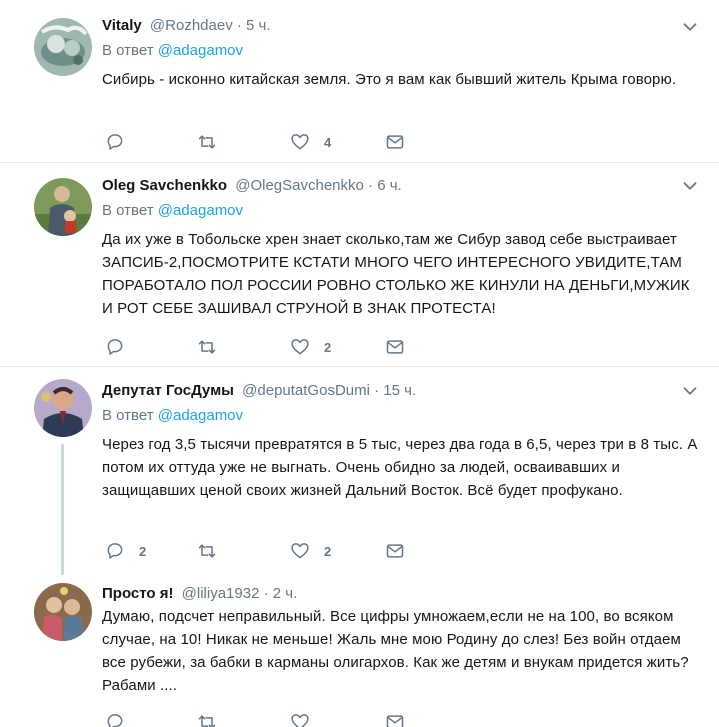 The height and width of the screenshot is (727, 719). I want to click on tweet-header: Oleg Savchenkko @OlegSavchenkko · 6 ч., so click(400, 186).